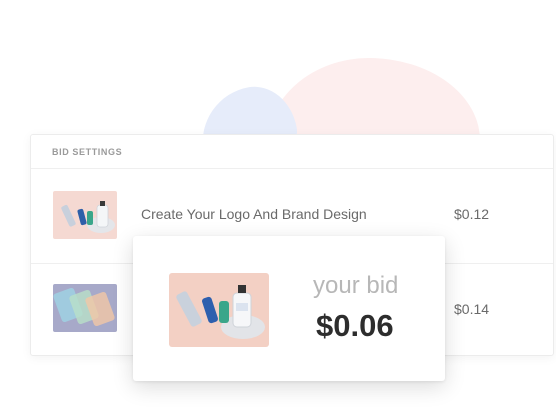  Describe the element at coordinates (292, 152) in the screenshot. I see `panel-header: BID SETTINGS` at that location.